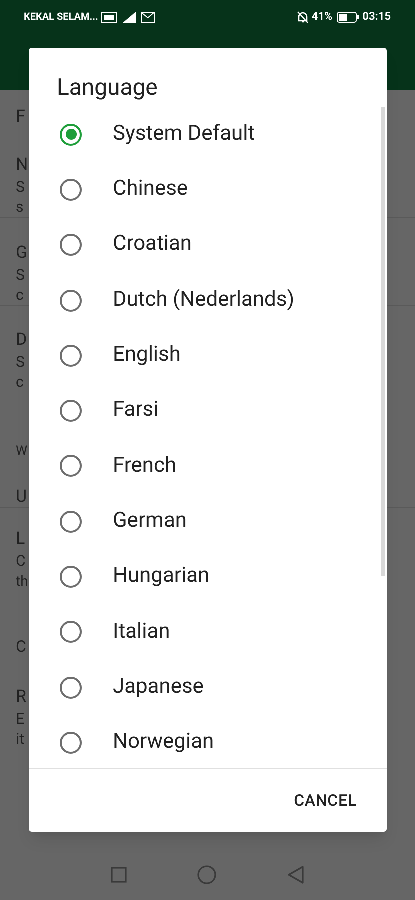 The height and width of the screenshot is (900, 415). What do you see at coordinates (22, 497) in the screenshot?
I see `setting-text: U` at bounding box center [22, 497].